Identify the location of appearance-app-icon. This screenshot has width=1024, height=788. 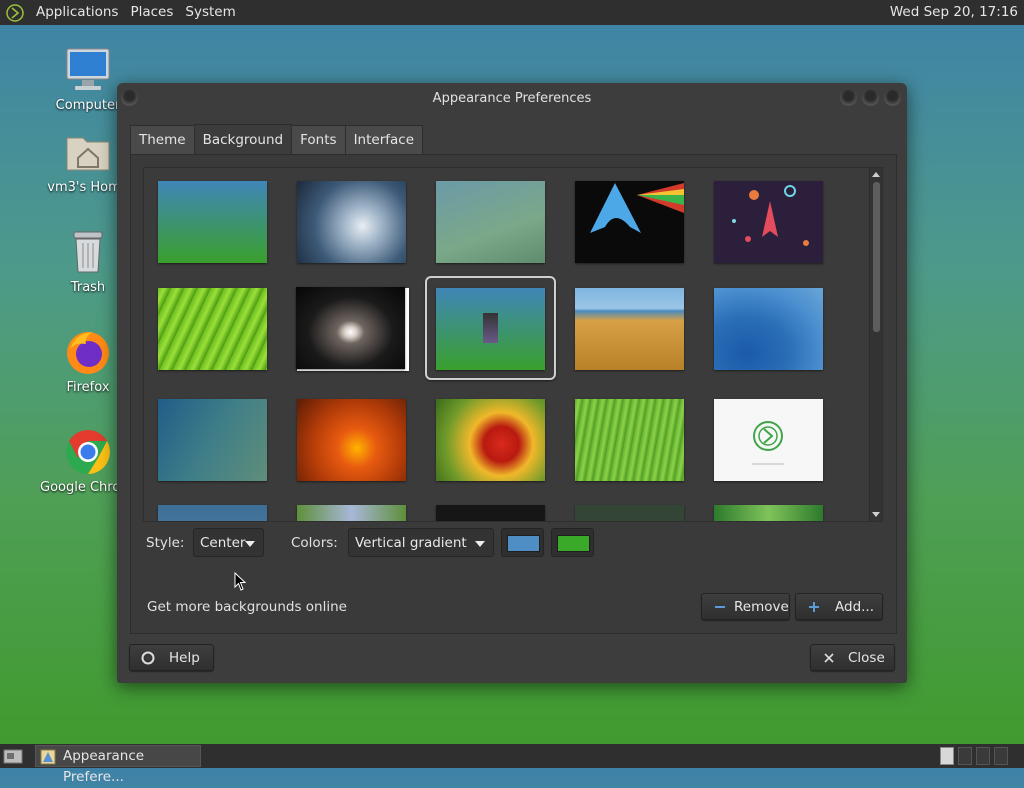
(48, 757).